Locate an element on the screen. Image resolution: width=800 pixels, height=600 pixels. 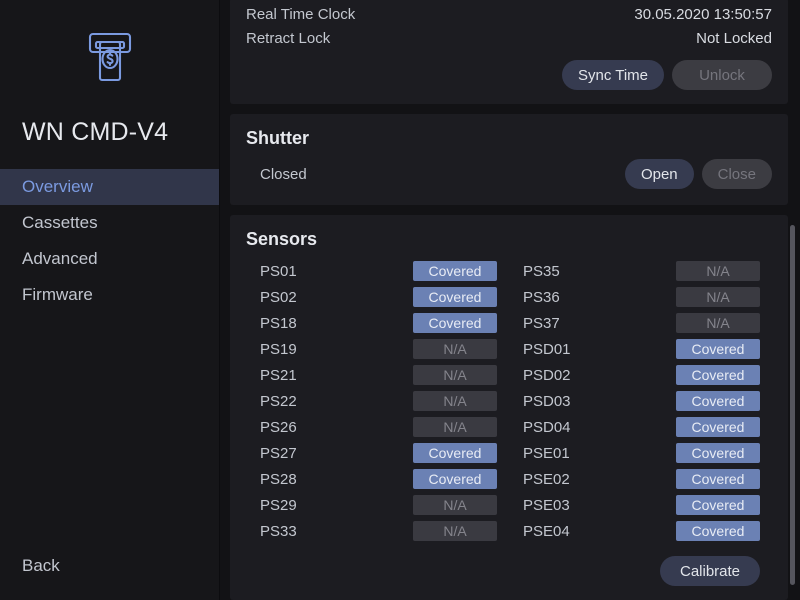
content-scrollbar is located at coordinates (794, 300).